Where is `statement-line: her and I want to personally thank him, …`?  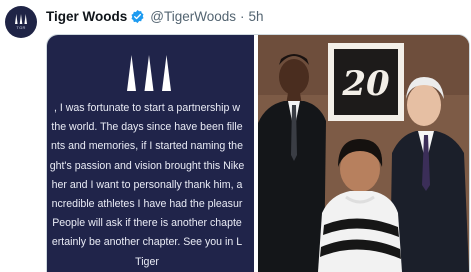
statement-line: her and I want to personally thank him, … is located at coordinates (147, 184).